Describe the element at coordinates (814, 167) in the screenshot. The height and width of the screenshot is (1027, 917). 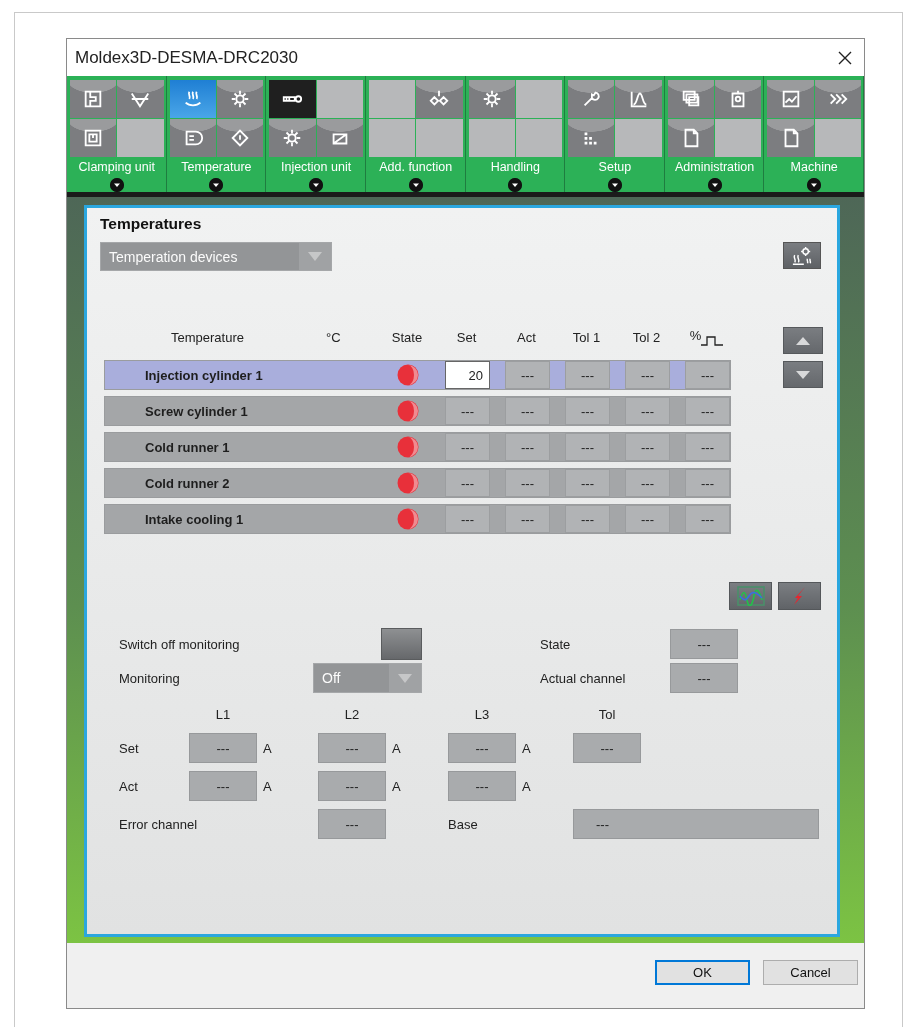
I see `toolbar-group-label: Machine` at that location.